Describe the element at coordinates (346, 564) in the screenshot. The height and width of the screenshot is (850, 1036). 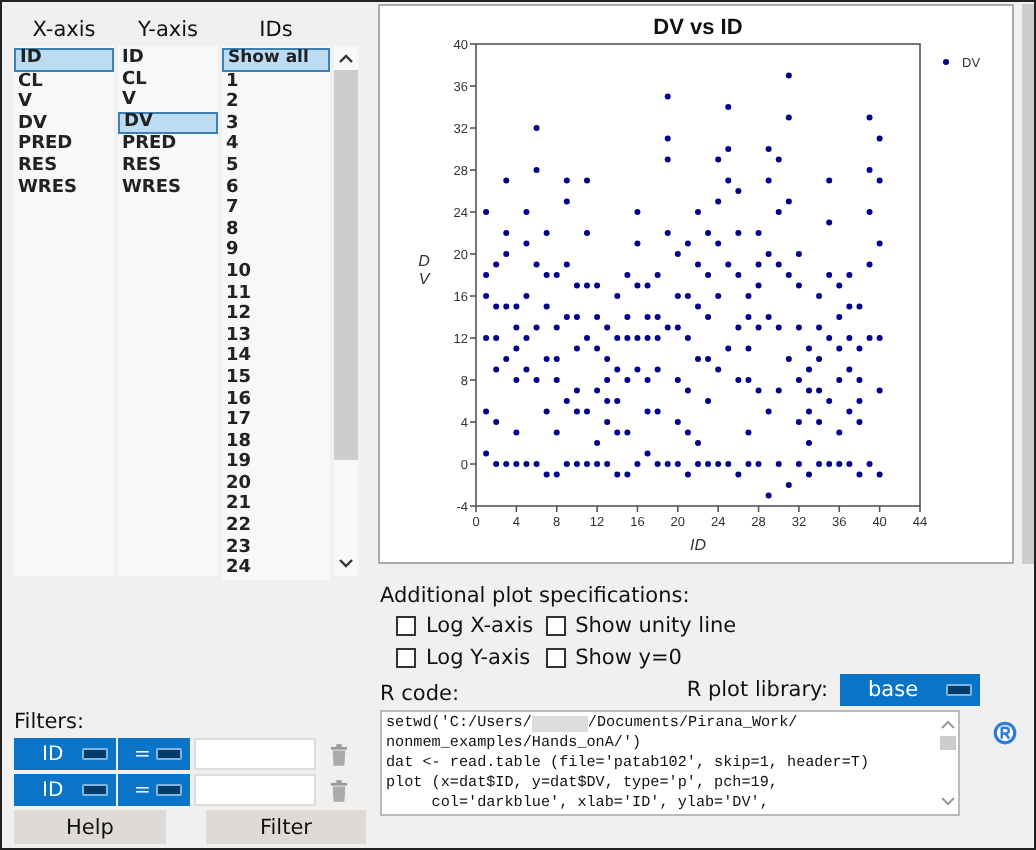
I see `scroll-down-icon` at that location.